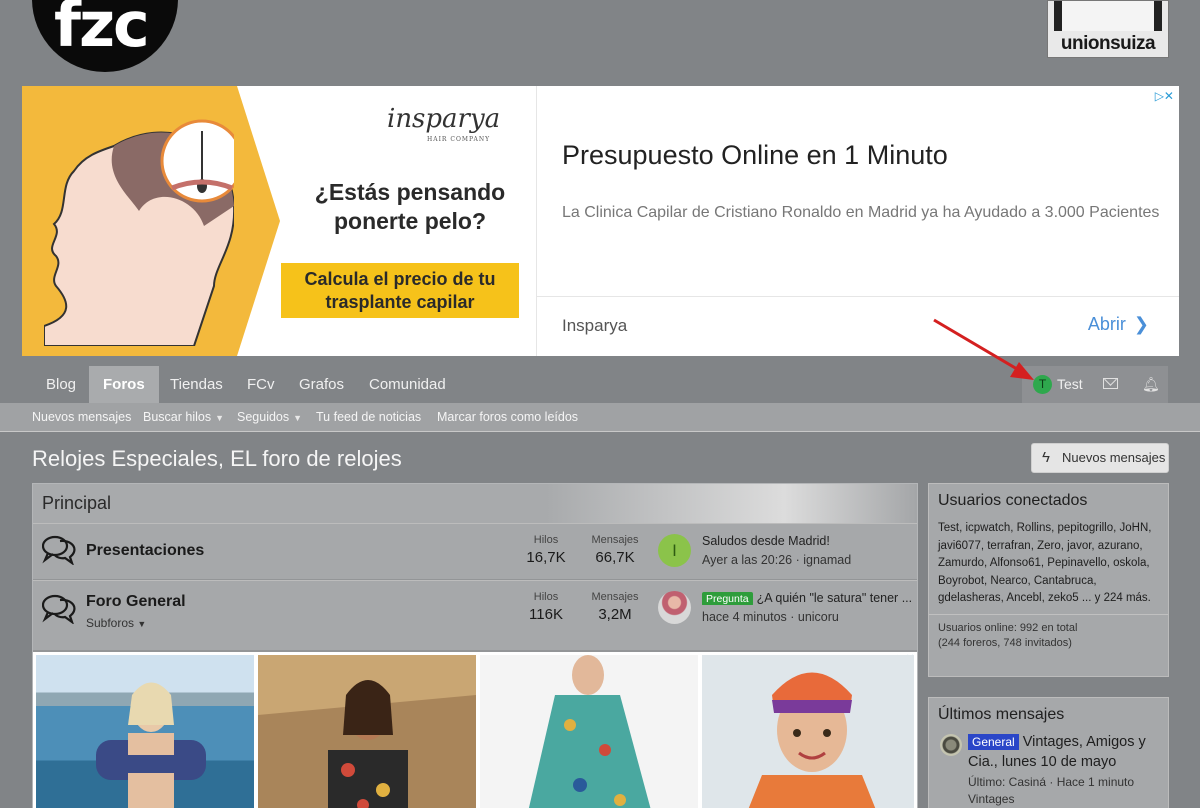 This screenshot has width=1200, height=808. I want to click on ad-brand-logo: insparya HAIR COMPANY, so click(444, 123).